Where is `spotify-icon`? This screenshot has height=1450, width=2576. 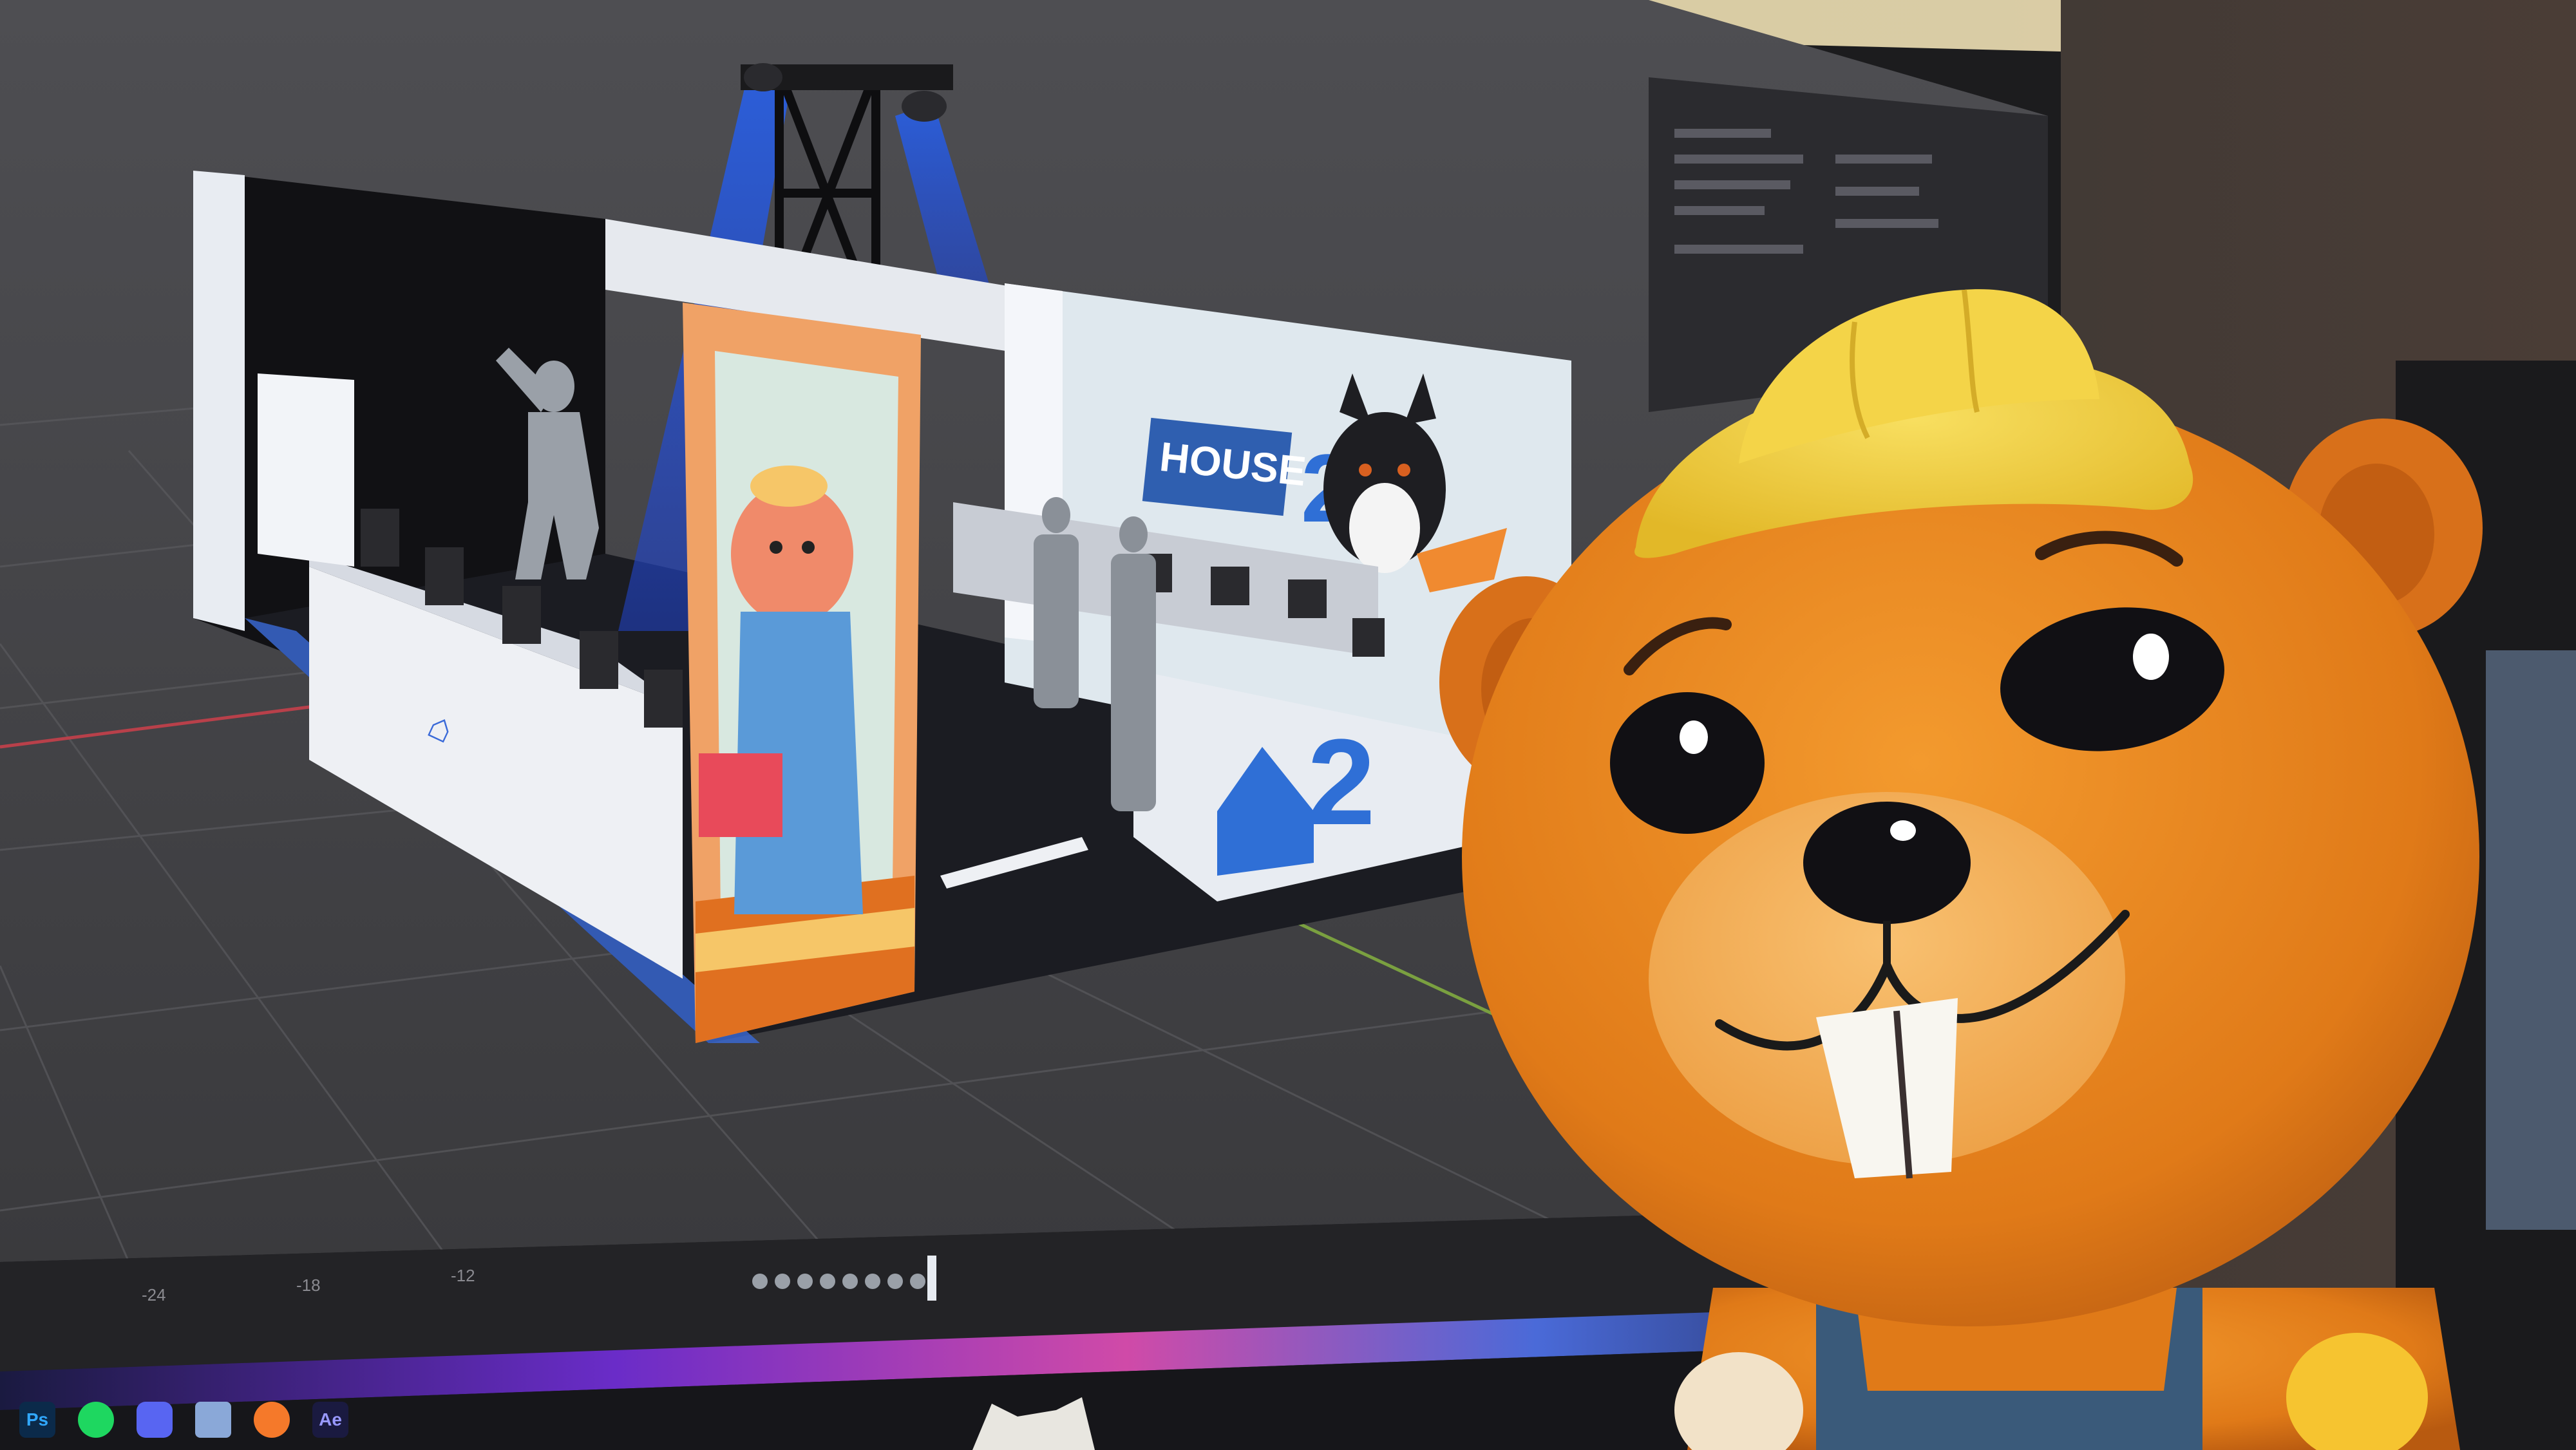
spotify-icon is located at coordinates (96, 1420).